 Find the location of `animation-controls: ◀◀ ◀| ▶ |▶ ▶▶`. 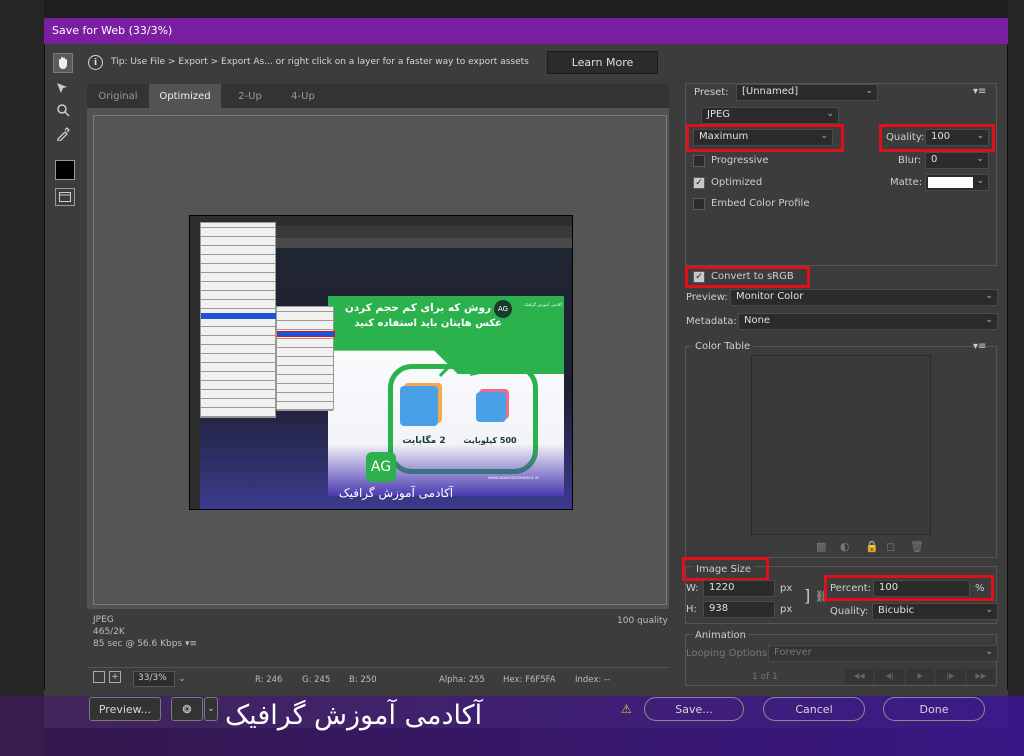

animation-controls: ◀◀ ◀| ▶ |▶ ▶▶ is located at coordinates (920, 676).